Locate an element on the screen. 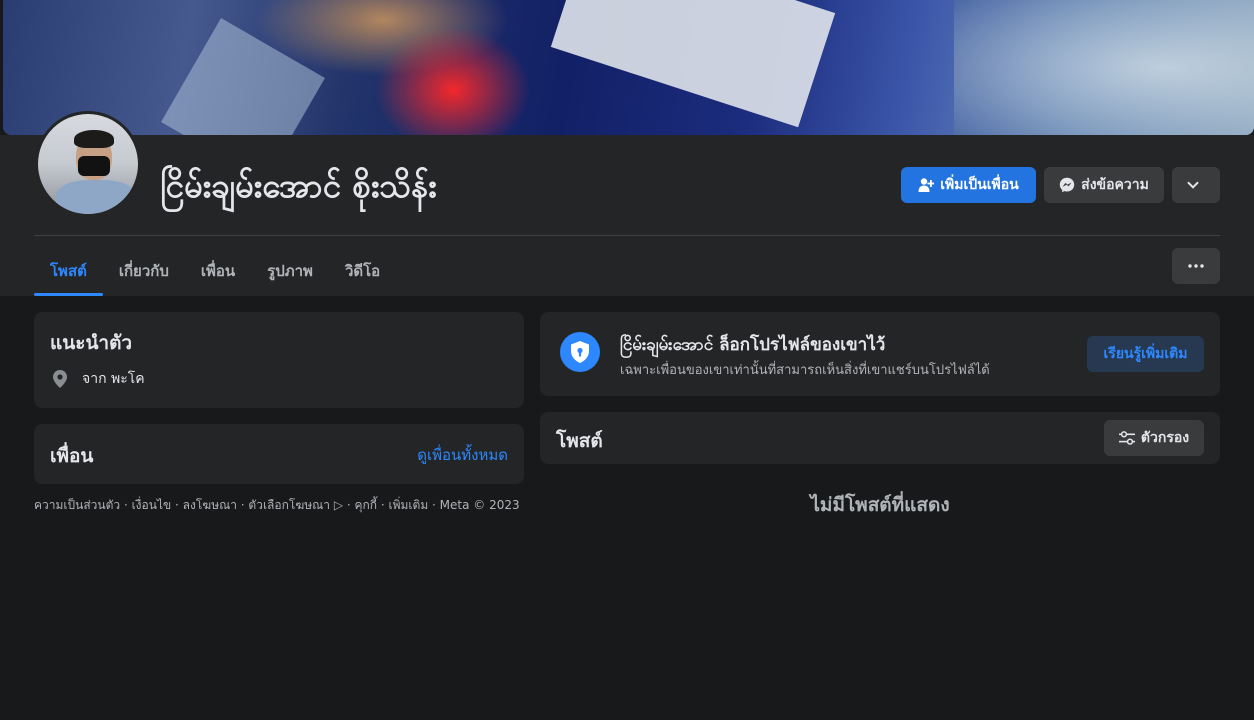 This screenshot has height=720, width=1254. avatar is located at coordinates (88, 164).